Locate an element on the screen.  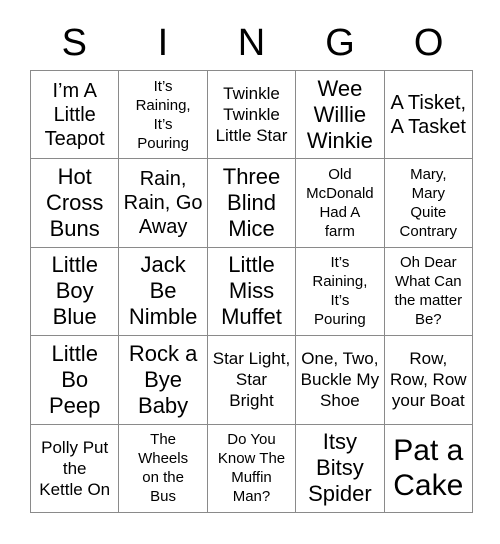
bingo-cell: Row, Row, Row your Boat is located at coordinates (428, 380).